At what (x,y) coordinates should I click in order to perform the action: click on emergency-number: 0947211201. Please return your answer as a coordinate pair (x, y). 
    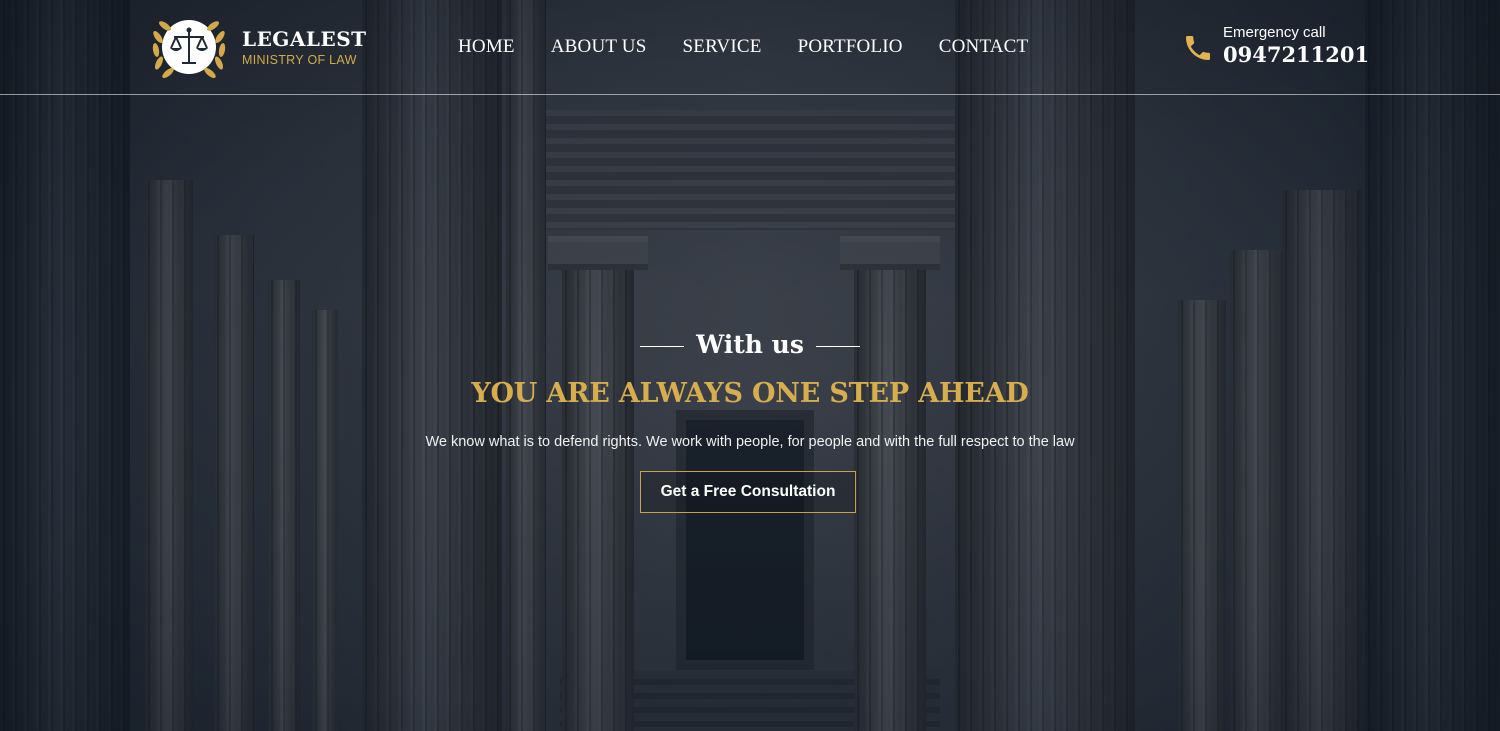
    Looking at the image, I should click on (1296, 54).